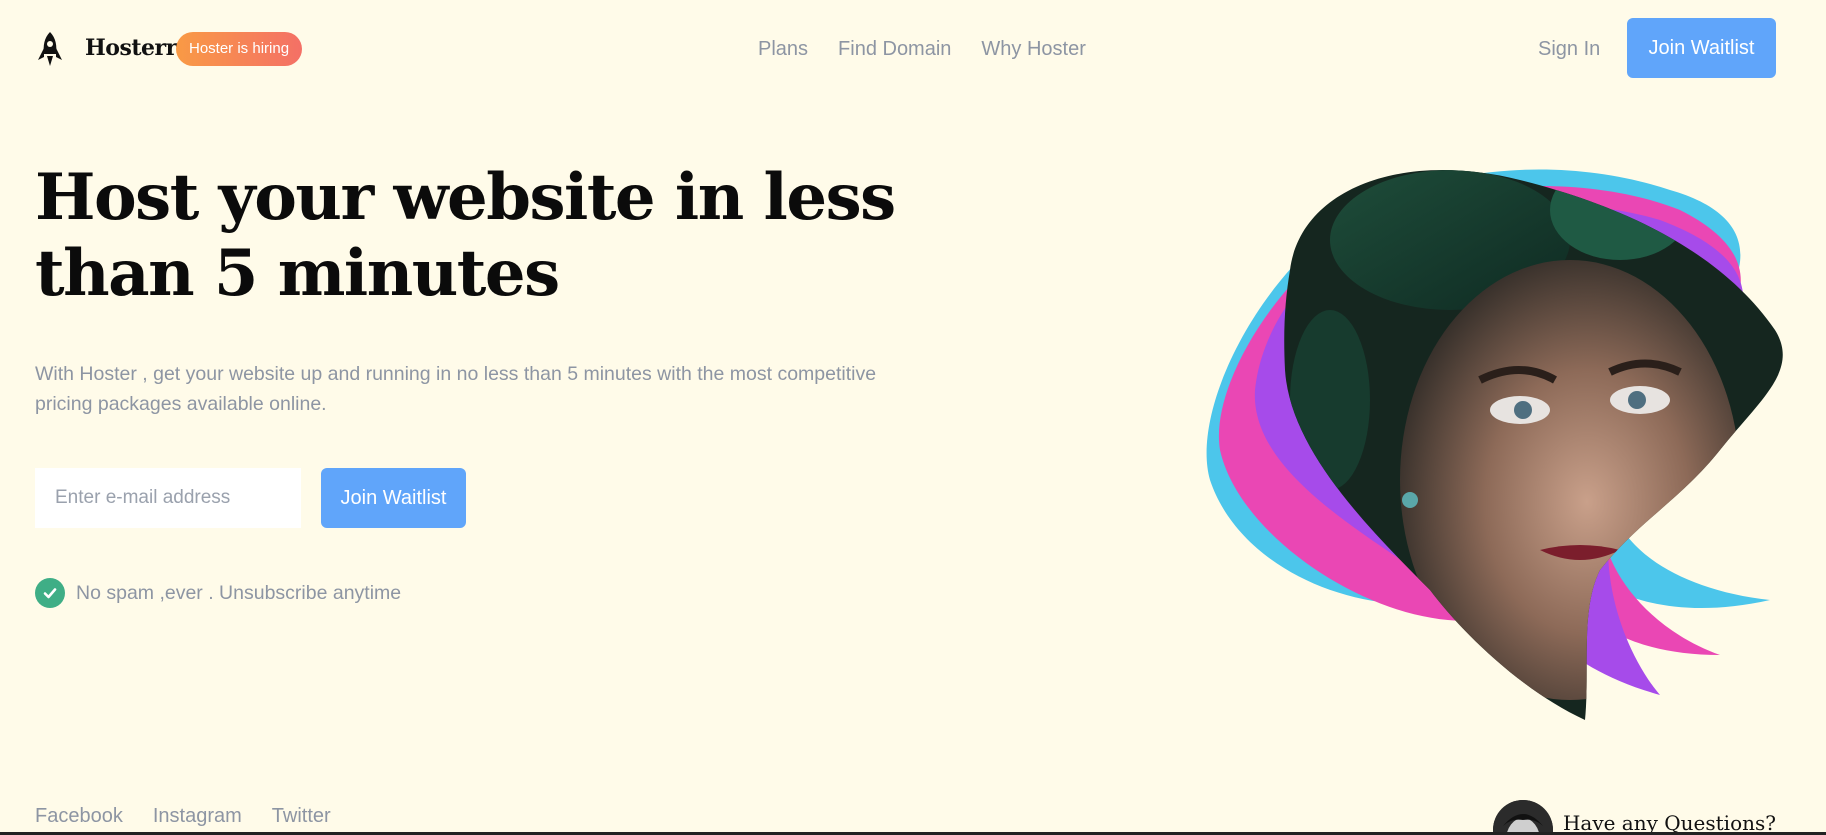 This screenshot has width=1826, height=835. What do you see at coordinates (393, 498) in the screenshot?
I see `hero-join-waitlist-button: Join Waitlist` at bounding box center [393, 498].